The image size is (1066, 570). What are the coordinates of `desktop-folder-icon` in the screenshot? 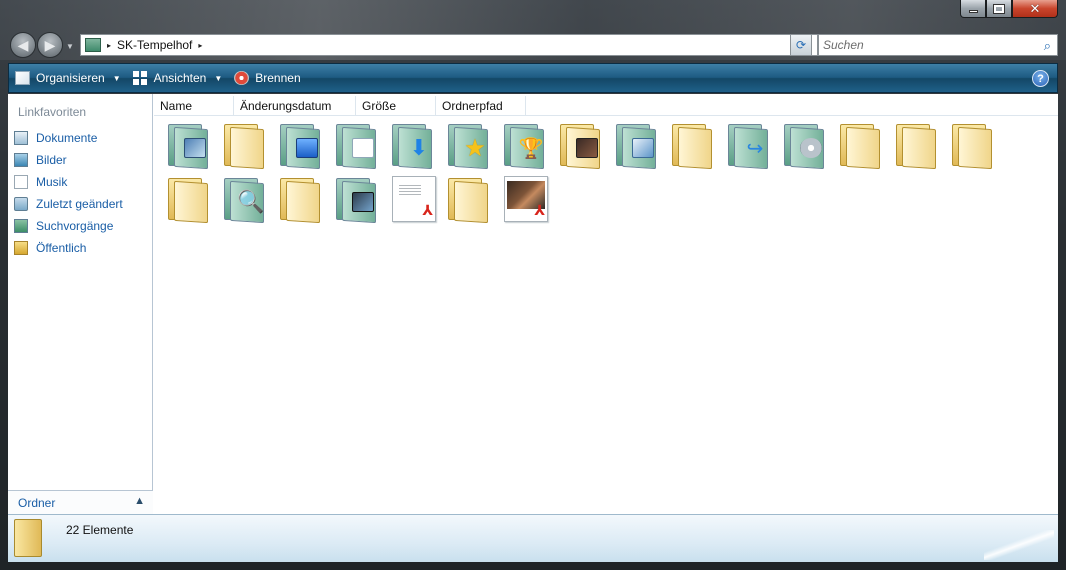 It's located at (302, 146).